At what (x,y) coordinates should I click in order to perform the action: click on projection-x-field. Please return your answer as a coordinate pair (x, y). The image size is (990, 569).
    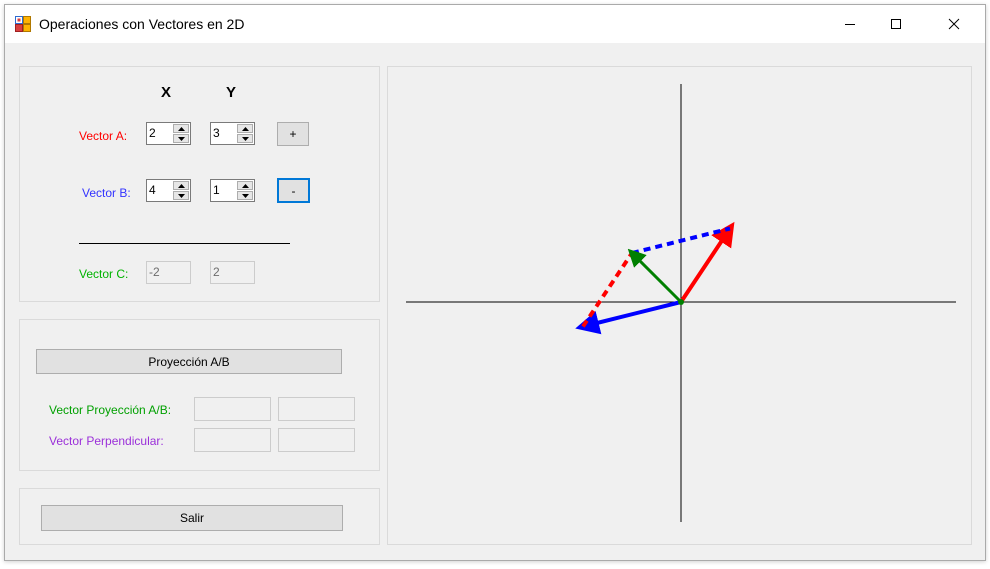
    Looking at the image, I should click on (232, 409).